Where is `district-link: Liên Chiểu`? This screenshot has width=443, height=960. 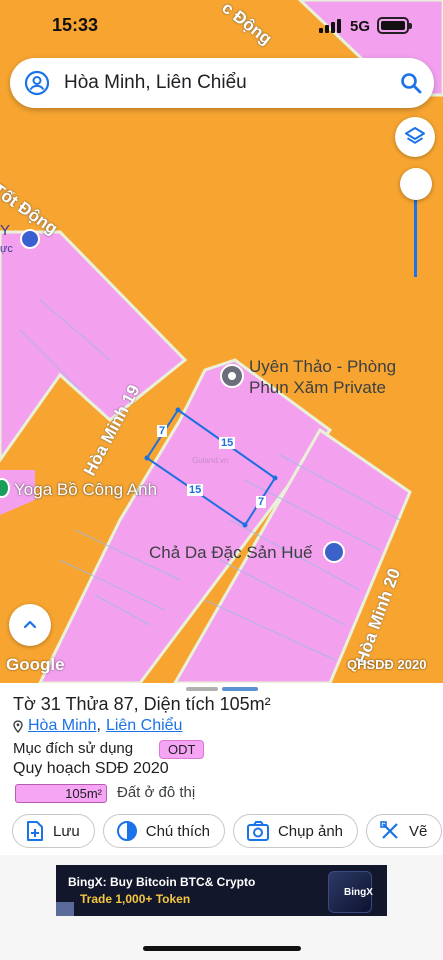 district-link: Liên Chiểu is located at coordinates (144, 726).